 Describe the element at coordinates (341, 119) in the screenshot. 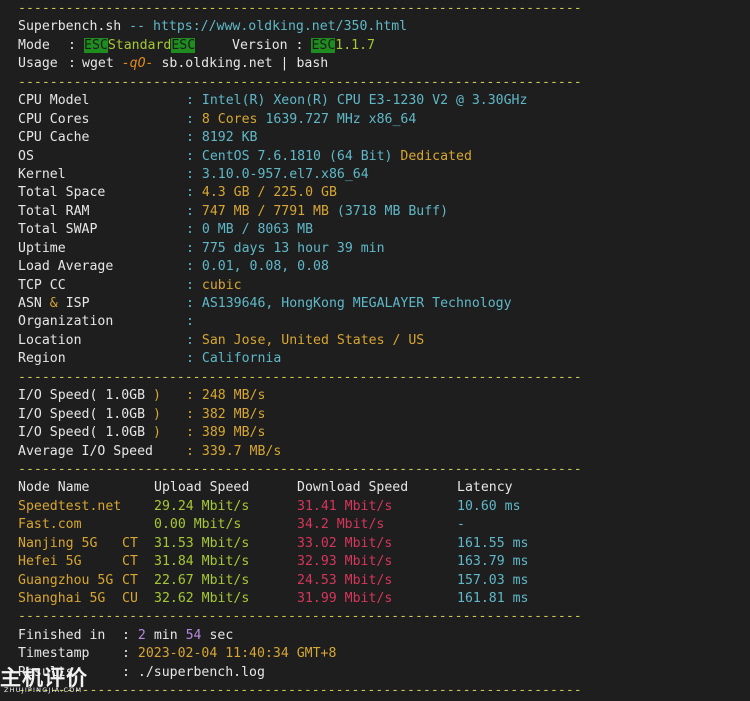

I see `sysinfo-value: 1639.727 MHz x86_64` at that location.